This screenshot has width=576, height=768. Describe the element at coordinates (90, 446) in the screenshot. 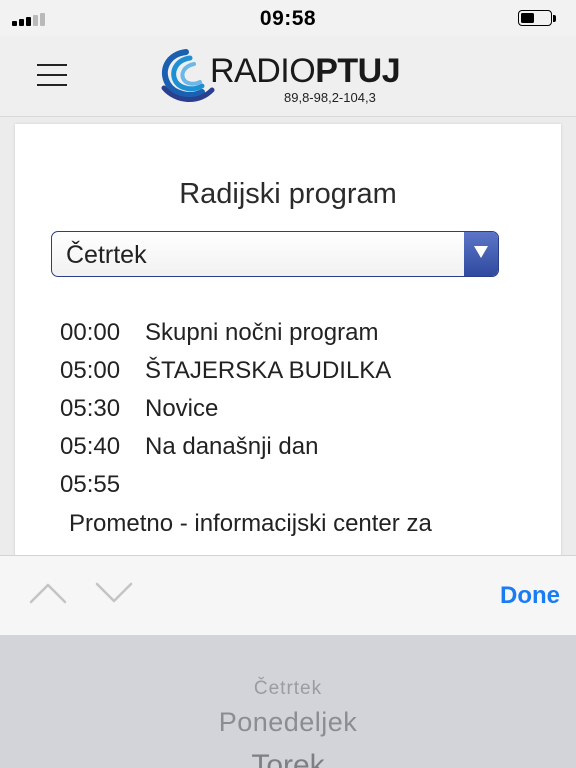

I see `schedule-time: 05:40` at that location.